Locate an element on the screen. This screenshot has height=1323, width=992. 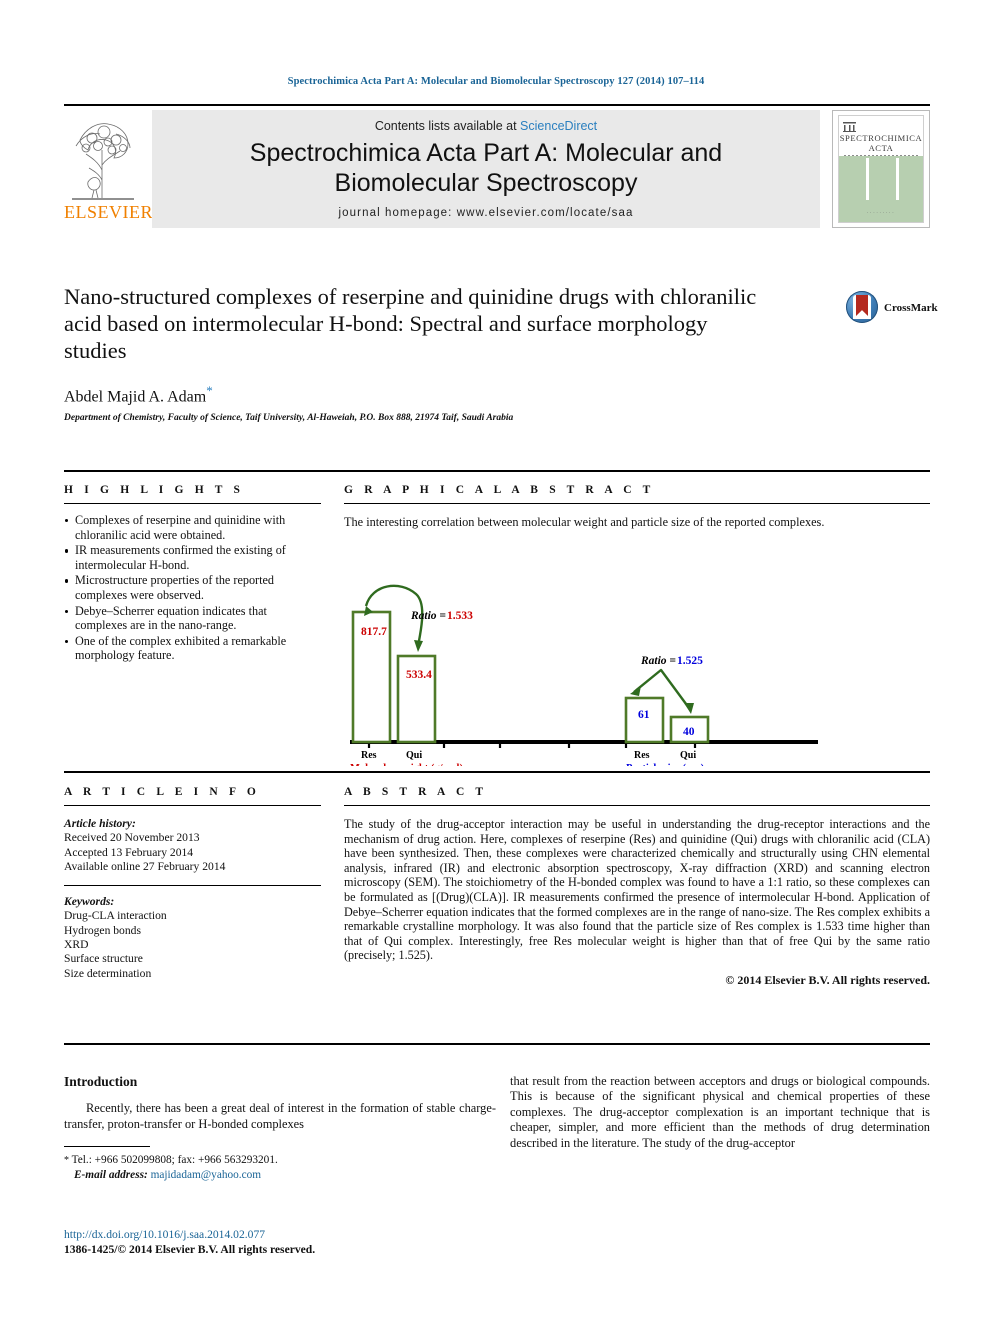
footnote-rule is located at coordinates (107, 1147).